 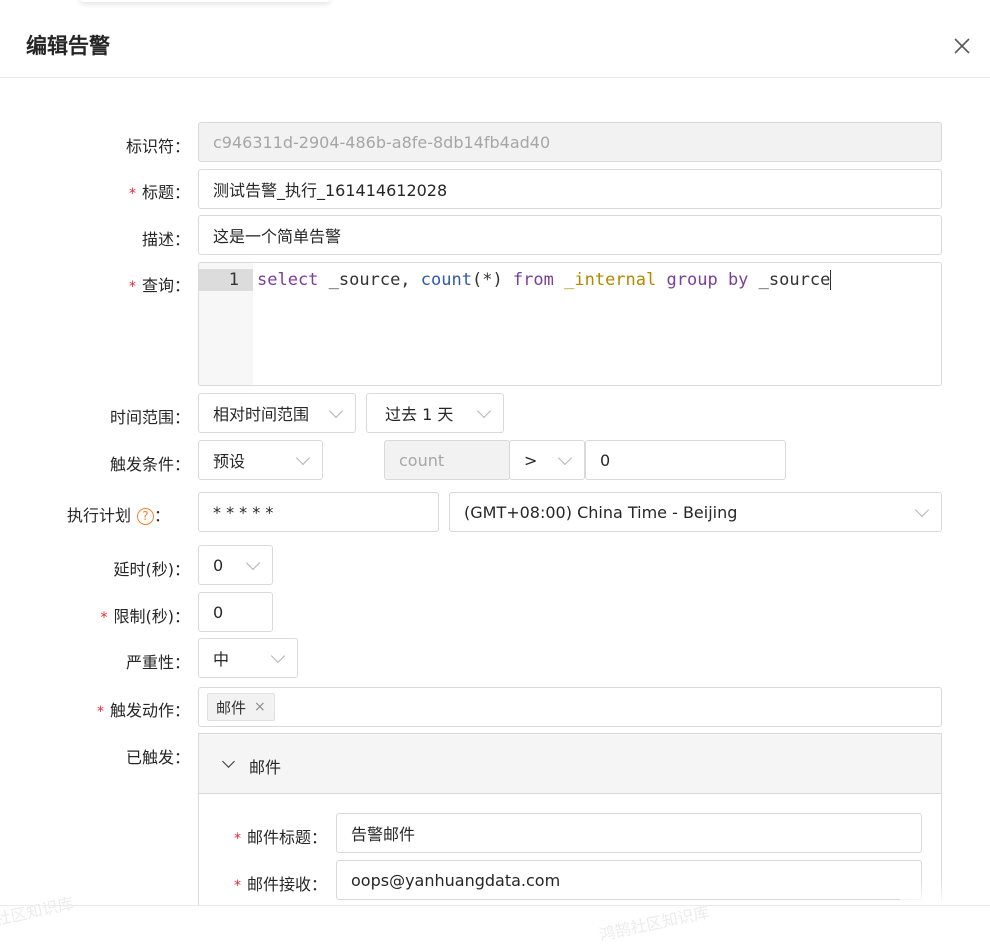 What do you see at coordinates (248, 658) in the screenshot?
I see `severity-select: 中` at bounding box center [248, 658].